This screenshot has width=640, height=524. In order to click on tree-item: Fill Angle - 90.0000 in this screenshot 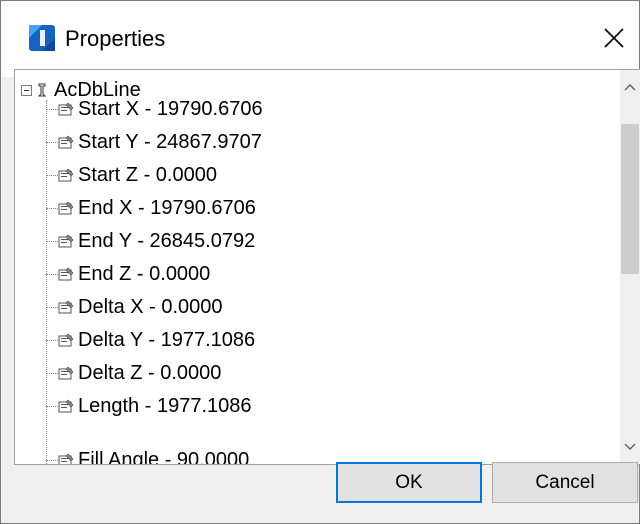, I will do `click(147, 454)`.